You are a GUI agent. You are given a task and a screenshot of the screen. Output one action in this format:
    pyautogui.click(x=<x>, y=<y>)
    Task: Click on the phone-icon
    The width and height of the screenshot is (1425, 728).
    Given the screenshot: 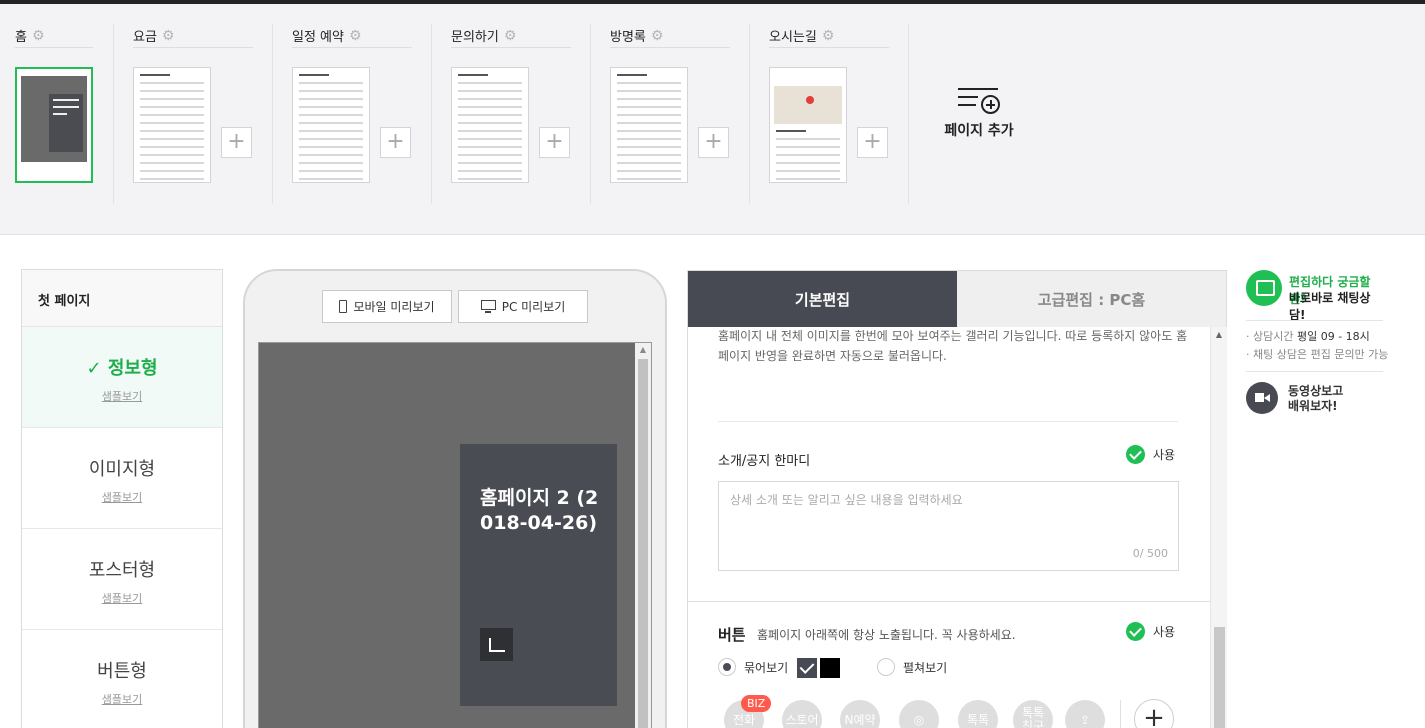 What is the action you would take?
    pyautogui.click(x=343, y=306)
    